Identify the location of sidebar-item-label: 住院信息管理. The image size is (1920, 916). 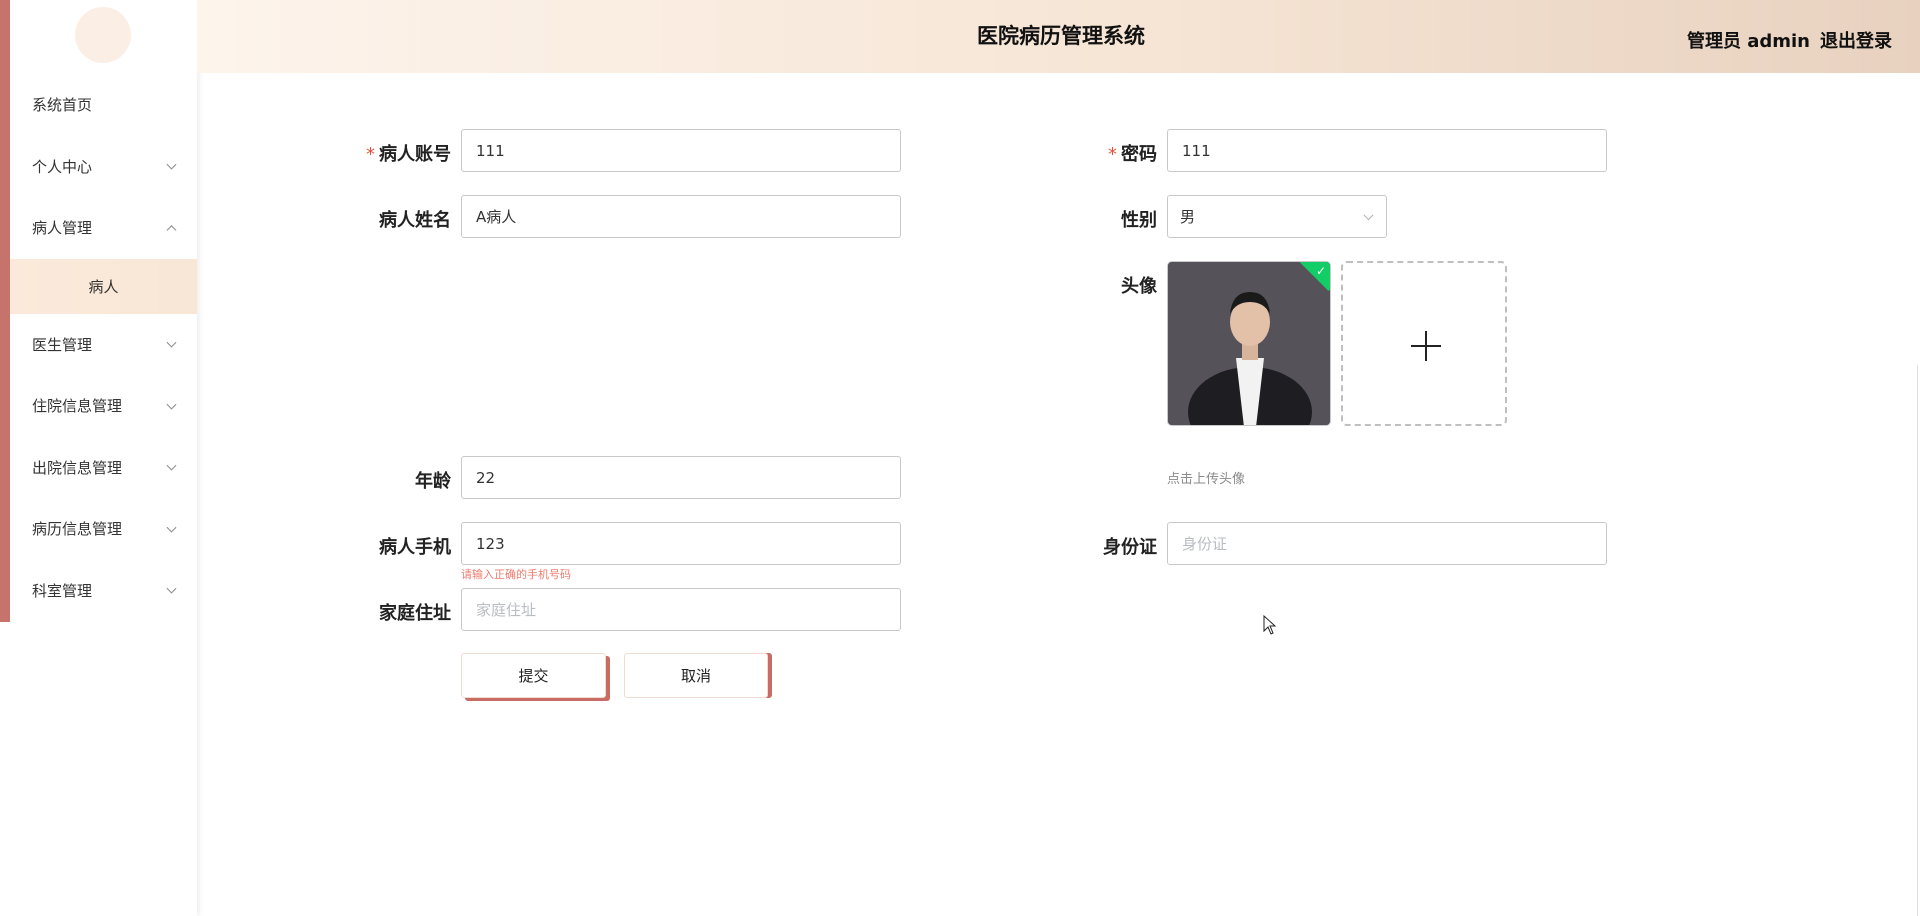
(77, 406).